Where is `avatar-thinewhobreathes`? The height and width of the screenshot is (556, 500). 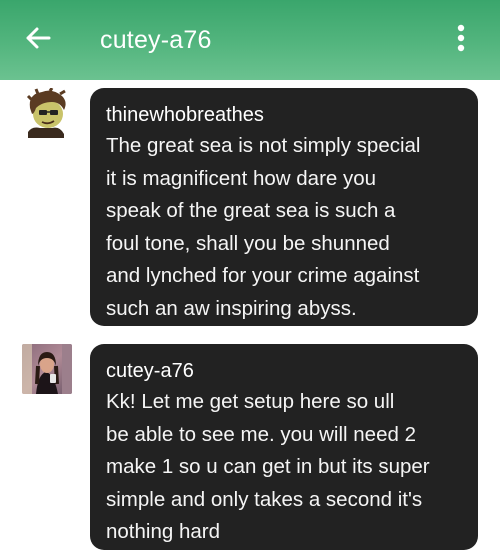 avatar-thinewhobreathes is located at coordinates (47, 113).